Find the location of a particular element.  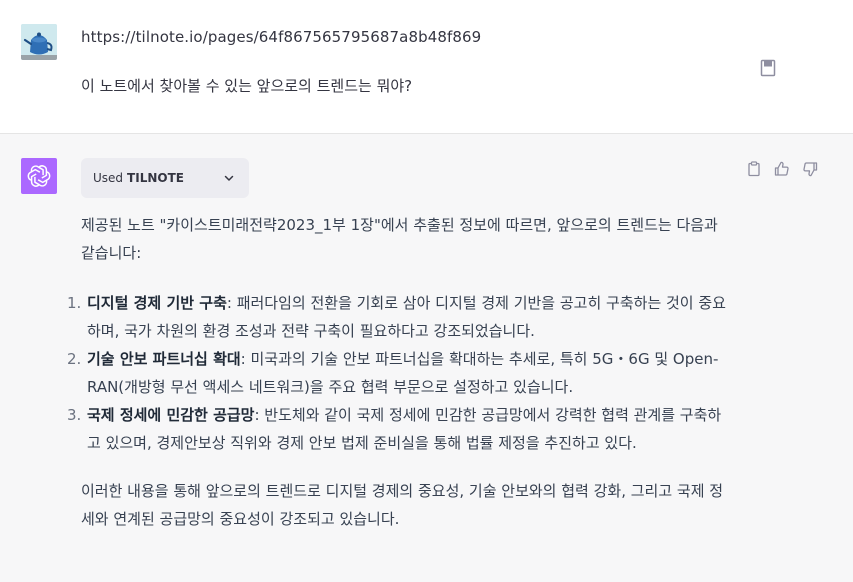

chevron-down-icon is located at coordinates (229, 178).